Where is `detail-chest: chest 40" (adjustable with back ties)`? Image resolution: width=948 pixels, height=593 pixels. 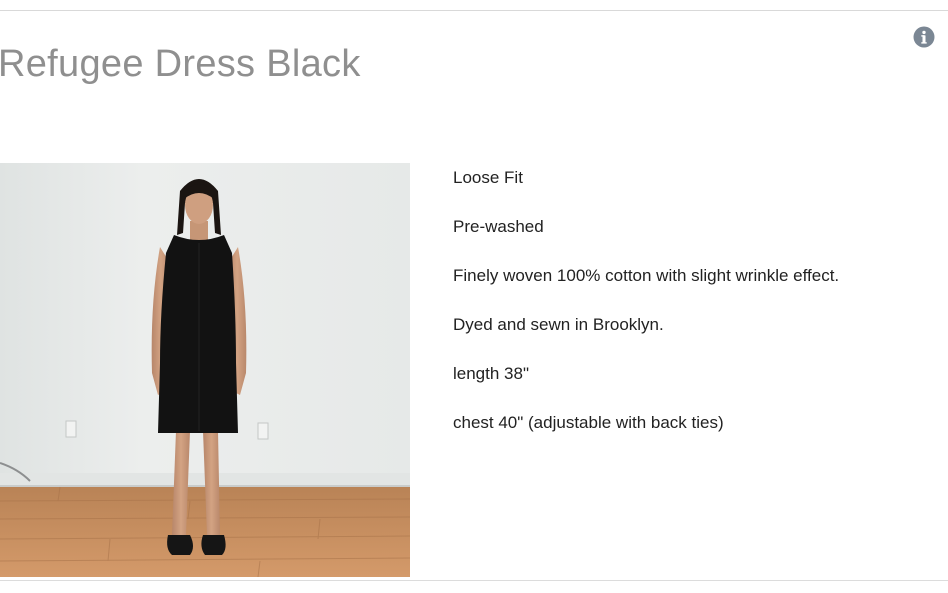 detail-chest: chest 40" (adjustable with back ties) is located at coordinates (588, 422).